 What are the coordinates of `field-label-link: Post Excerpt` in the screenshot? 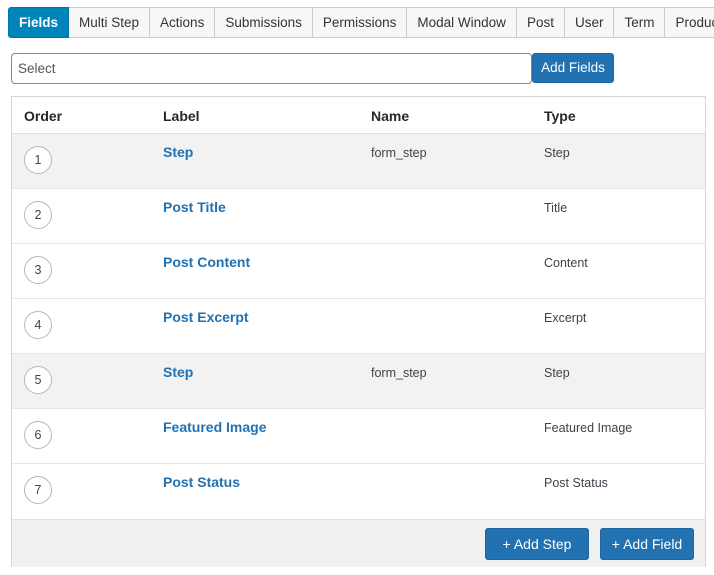 It's located at (206, 317).